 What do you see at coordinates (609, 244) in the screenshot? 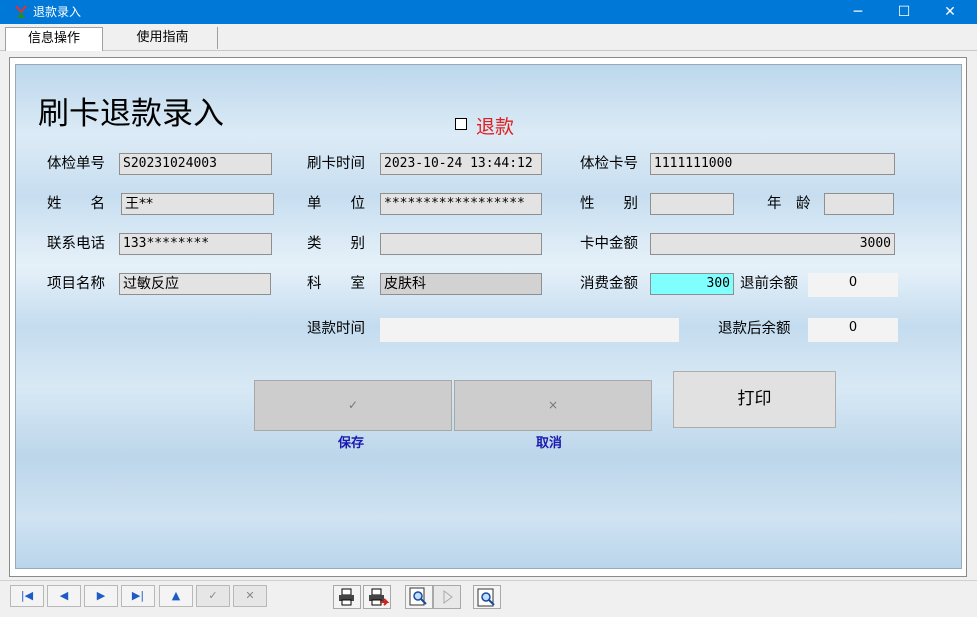
I see `card-balance-label: 卡中金额` at bounding box center [609, 244].